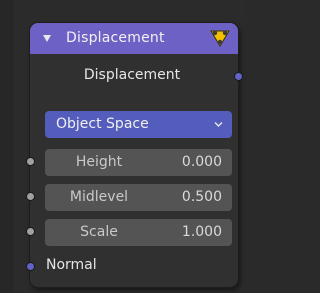  I want to click on midlevel-label: Midlevel, so click(99, 197).